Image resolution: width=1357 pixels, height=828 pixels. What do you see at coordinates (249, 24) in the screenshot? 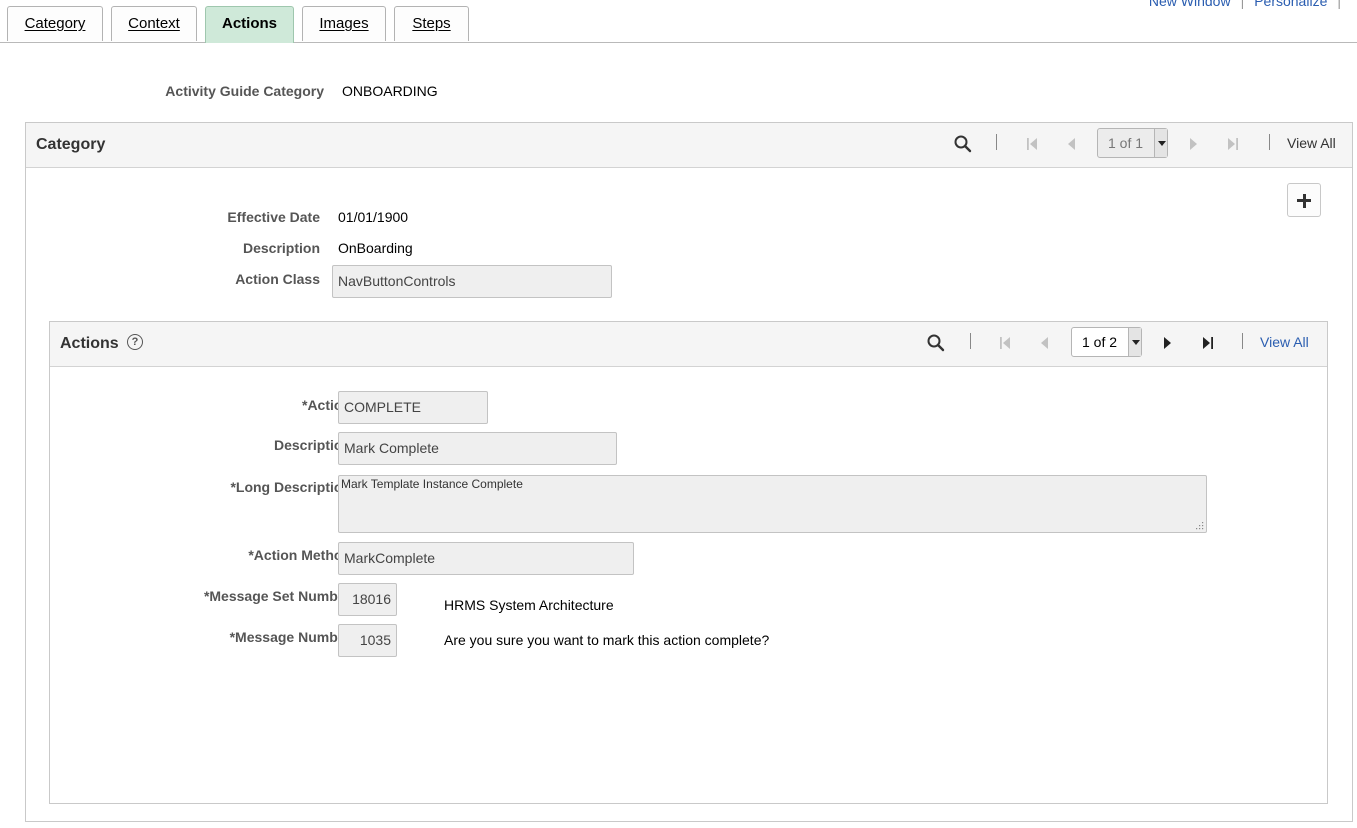
I see `tab-actions: Actions` at bounding box center [249, 24].